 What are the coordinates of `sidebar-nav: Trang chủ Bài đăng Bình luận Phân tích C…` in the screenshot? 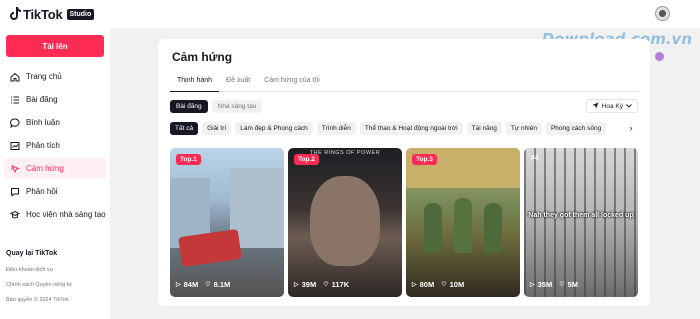 It's located at (55, 146).